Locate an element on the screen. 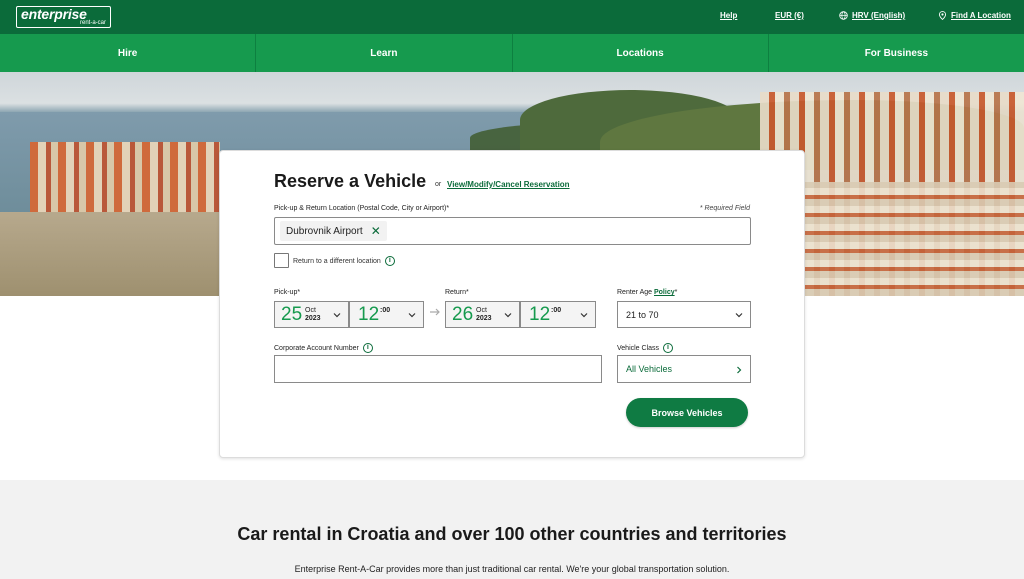 This screenshot has width=1024, height=579. pickup-time-select: 12 :00 is located at coordinates (386, 314).